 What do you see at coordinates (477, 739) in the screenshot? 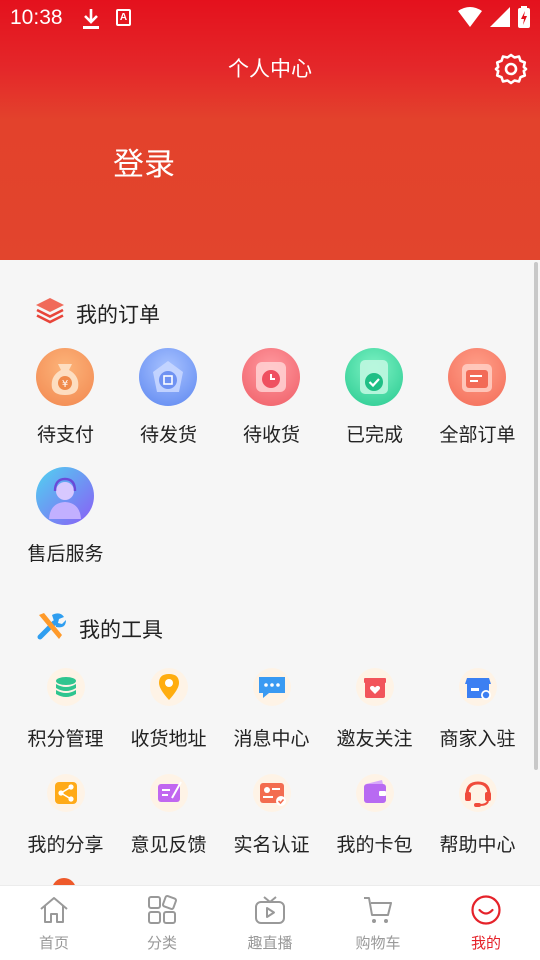
I see `tool-label: 商家入驻` at bounding box center [477, 739].